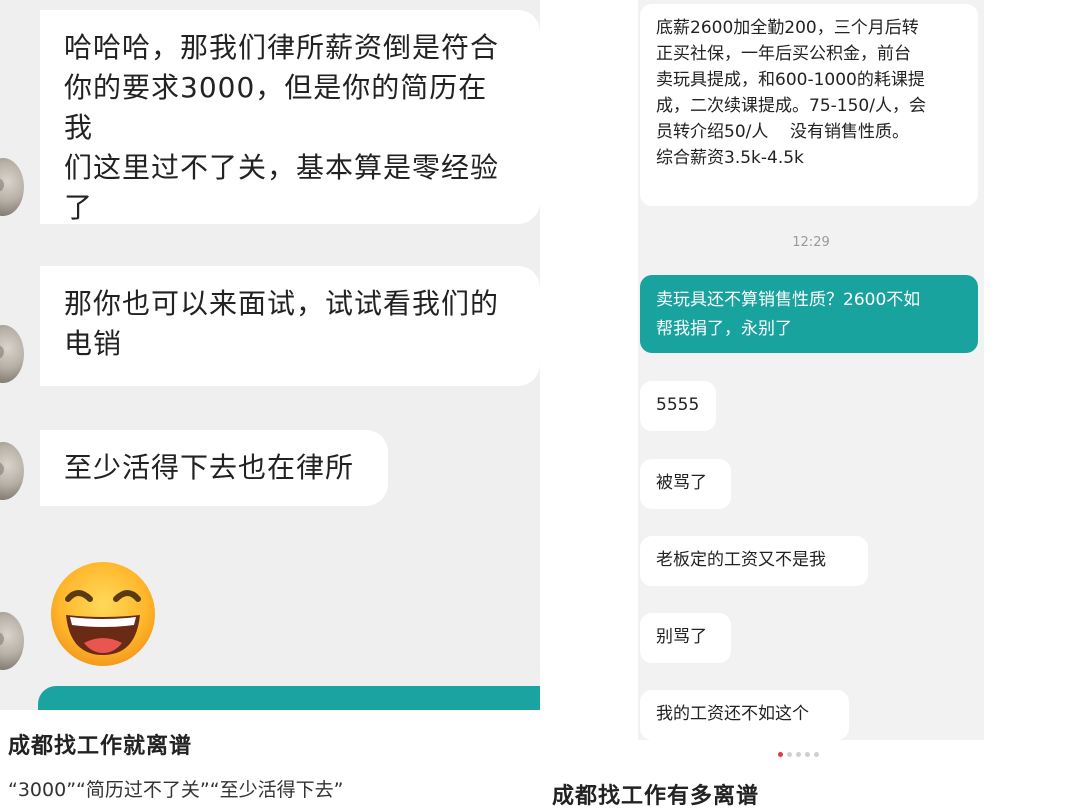  Describe the element at coordinates (103, 614) in the screenshot. I see `grinning-face-emoji-icon` at that location.